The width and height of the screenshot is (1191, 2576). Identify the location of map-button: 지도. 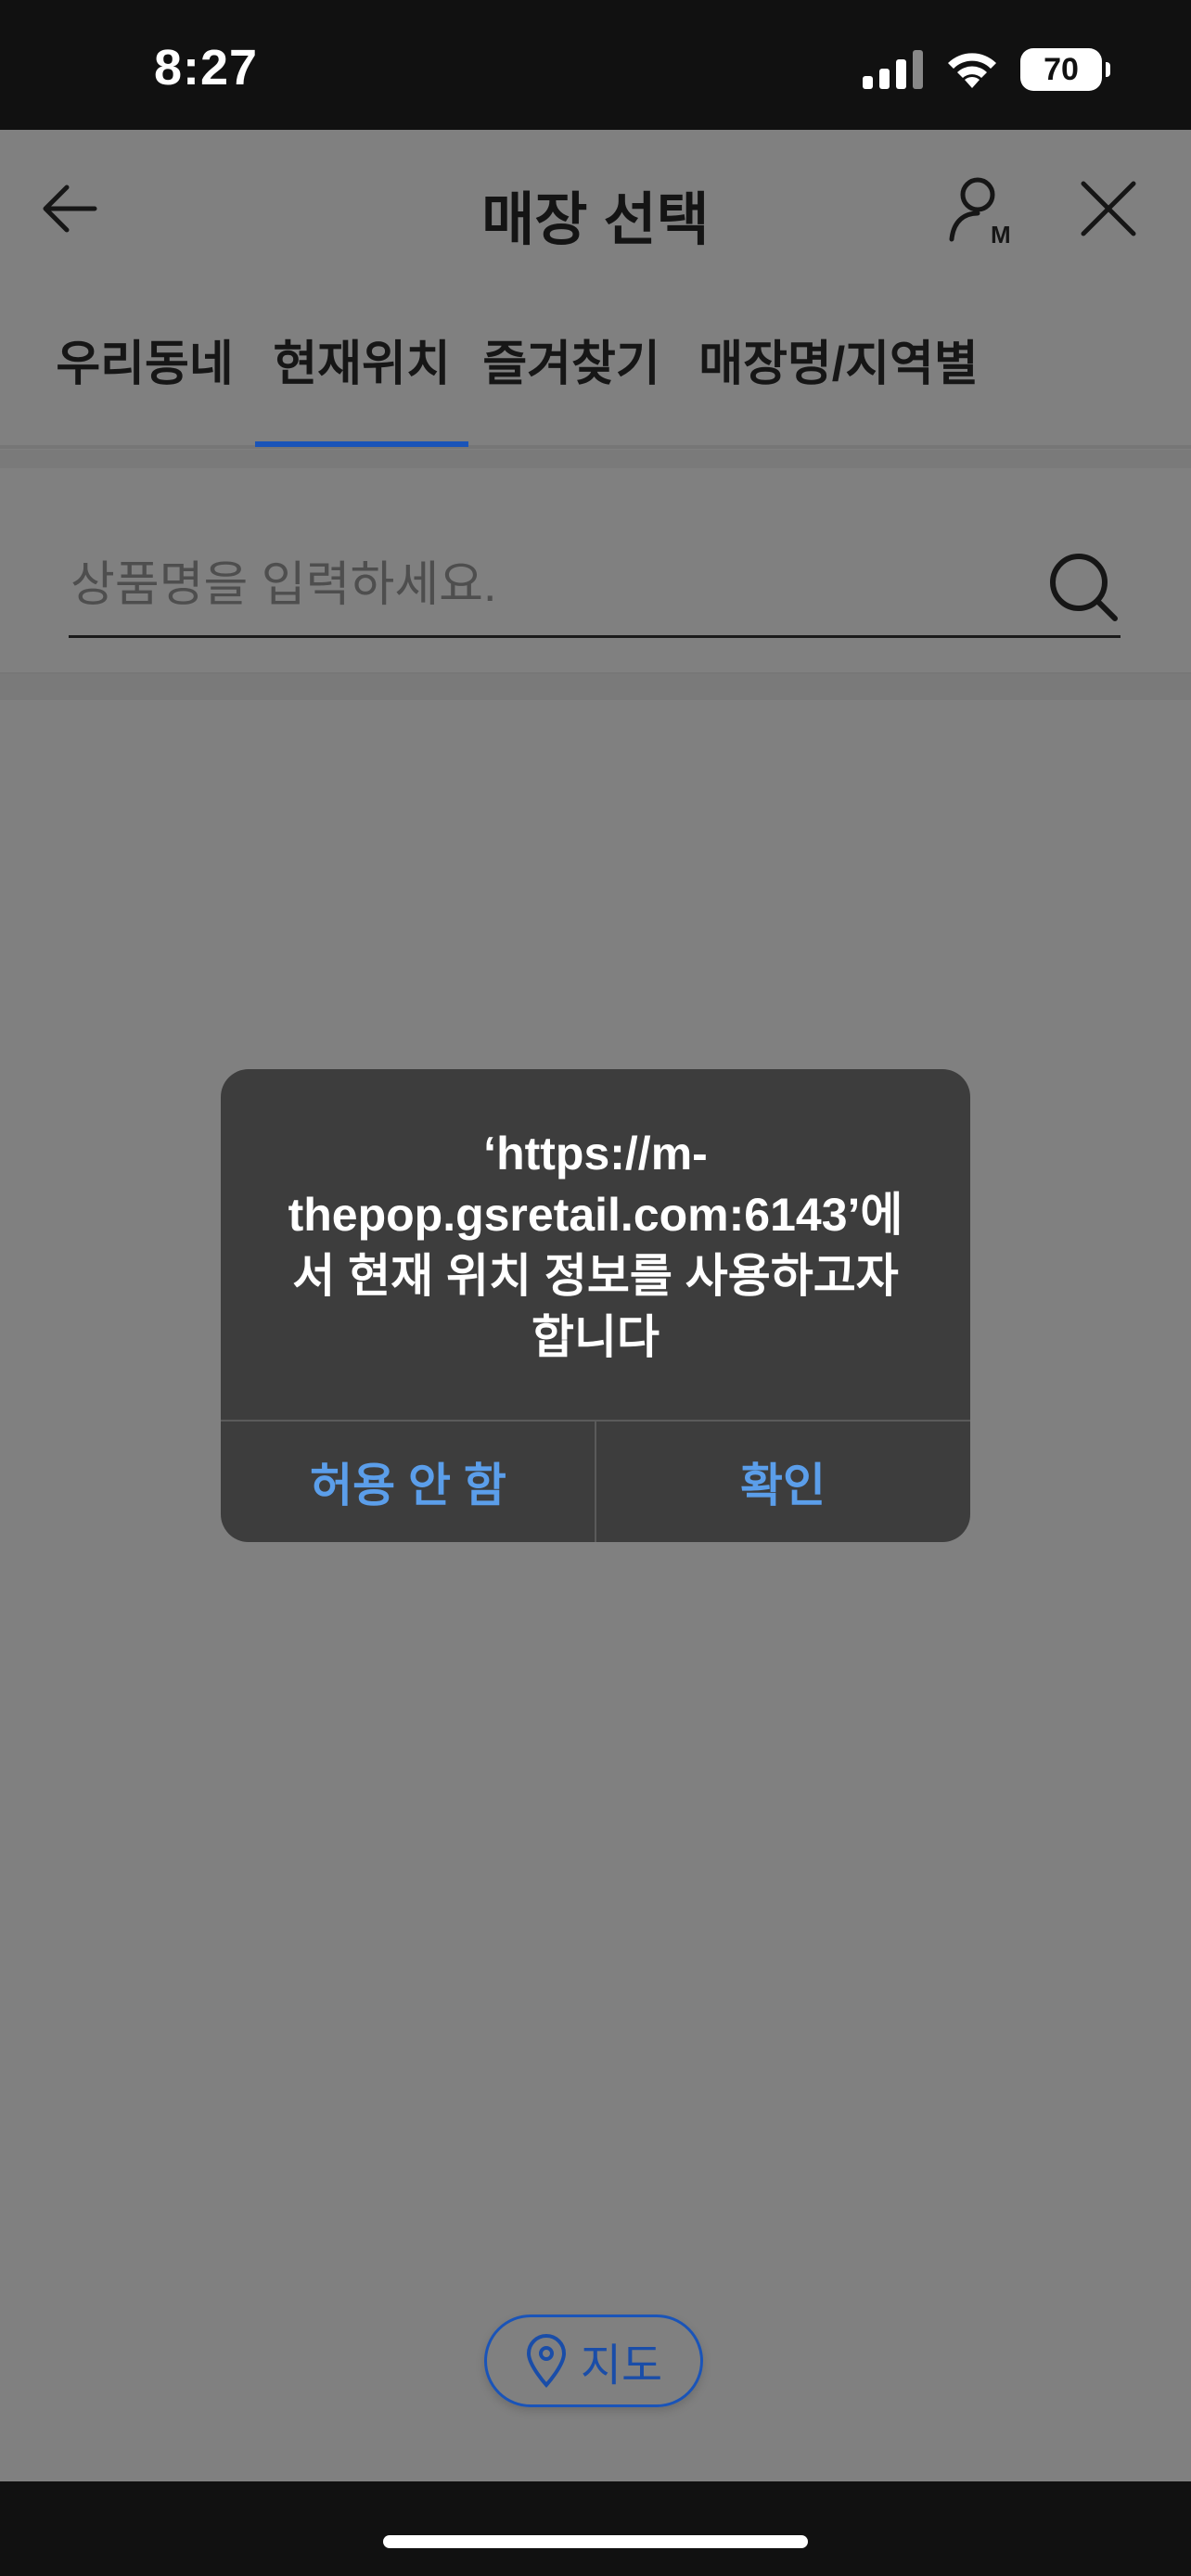
(593, 2361).